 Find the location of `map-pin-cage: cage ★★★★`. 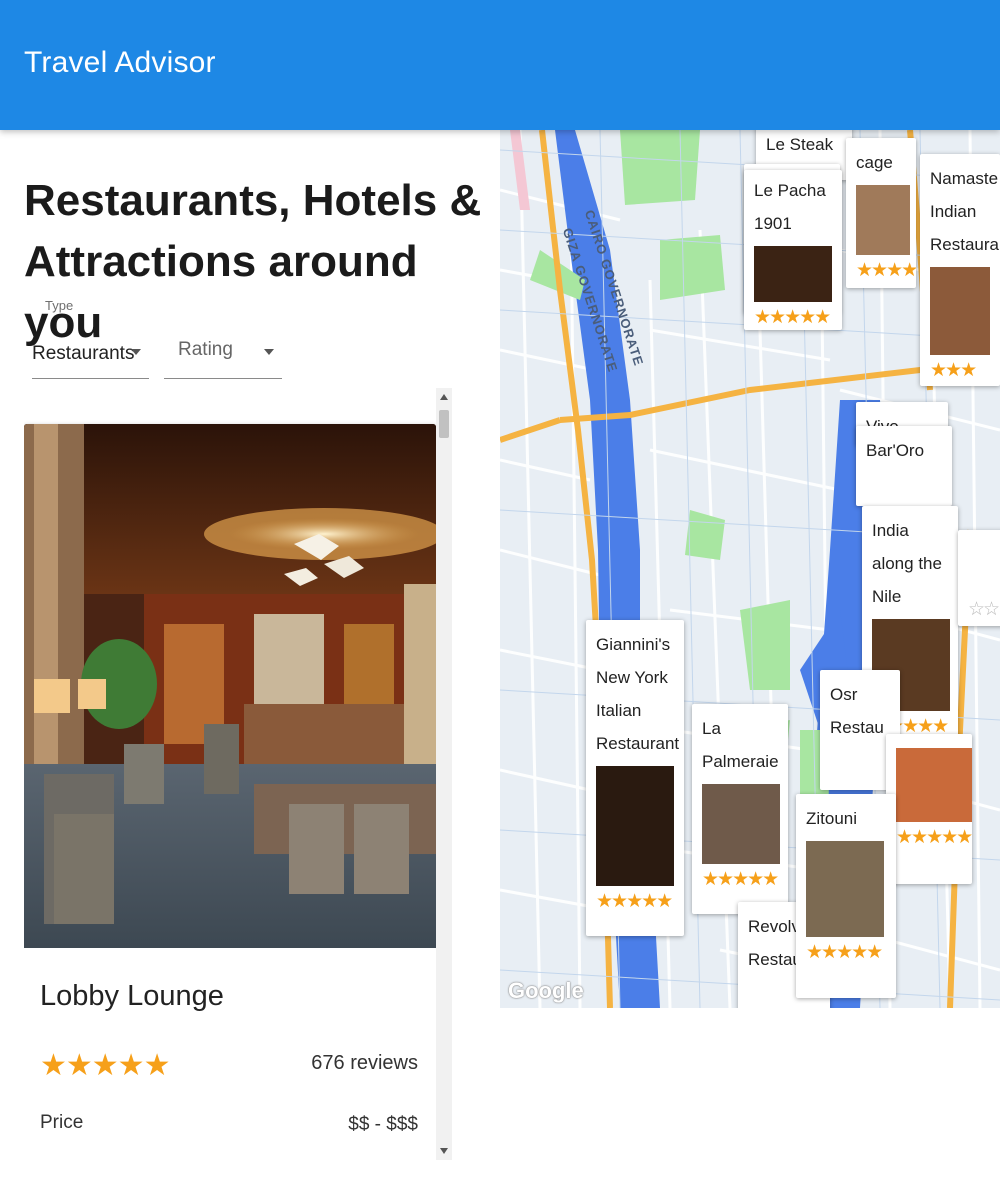

map-pin-cage: cage ★★★★ is located at coordinates (881, 213).